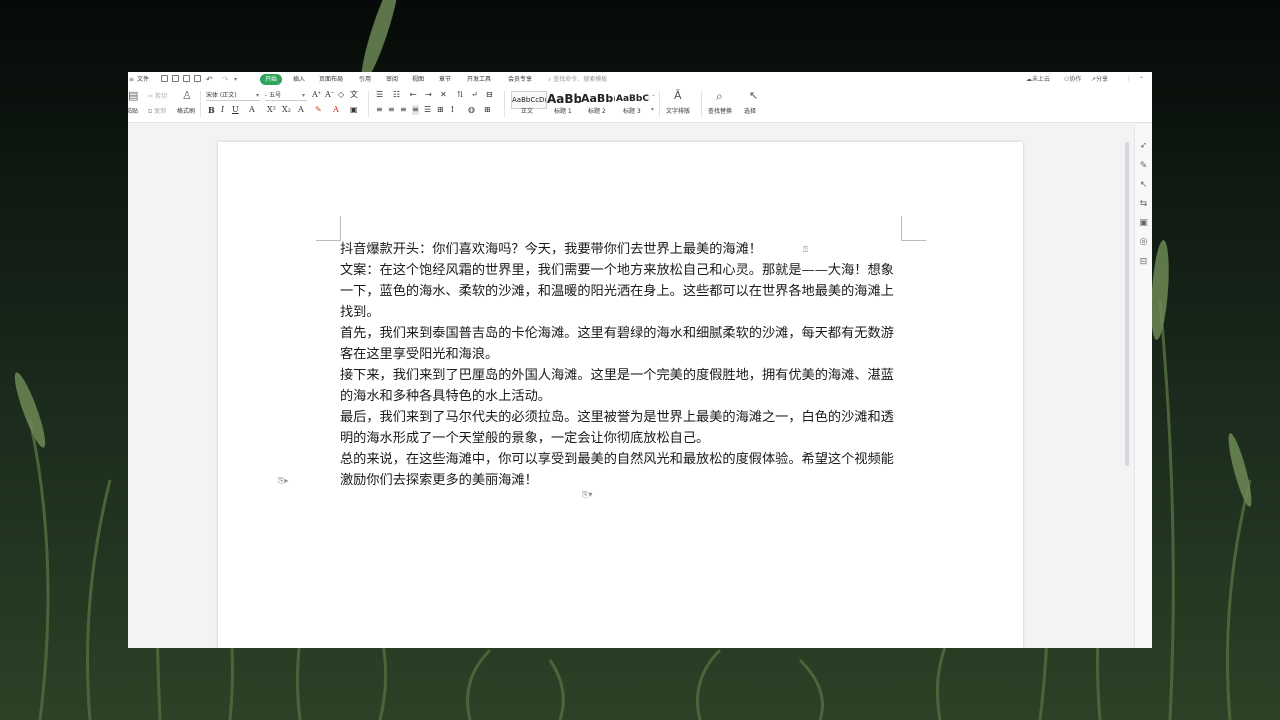 The image size is (1280, 720). I want to click on chinese-layout-icon: ✕, so click(443, 95).